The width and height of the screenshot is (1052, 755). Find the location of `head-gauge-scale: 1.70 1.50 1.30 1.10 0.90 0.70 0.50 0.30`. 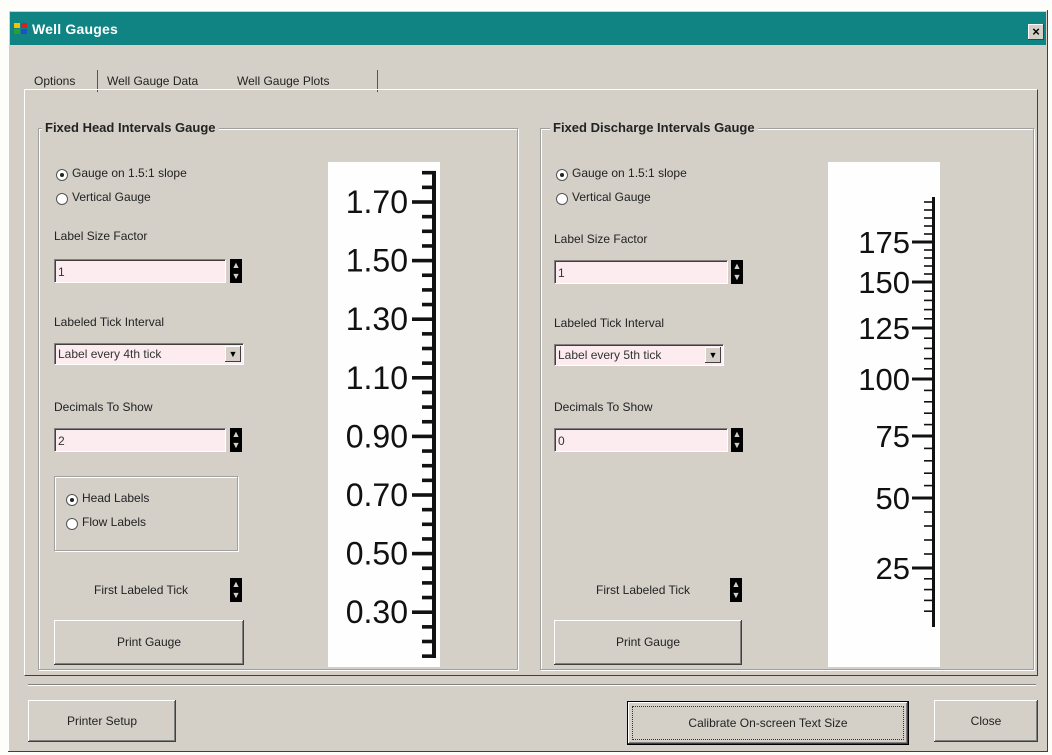

head-gauge-scale: 1.70 1.50 1.30 1.10 0.90 0.70 0.50 0.30 is located at coordinates (391, 414).